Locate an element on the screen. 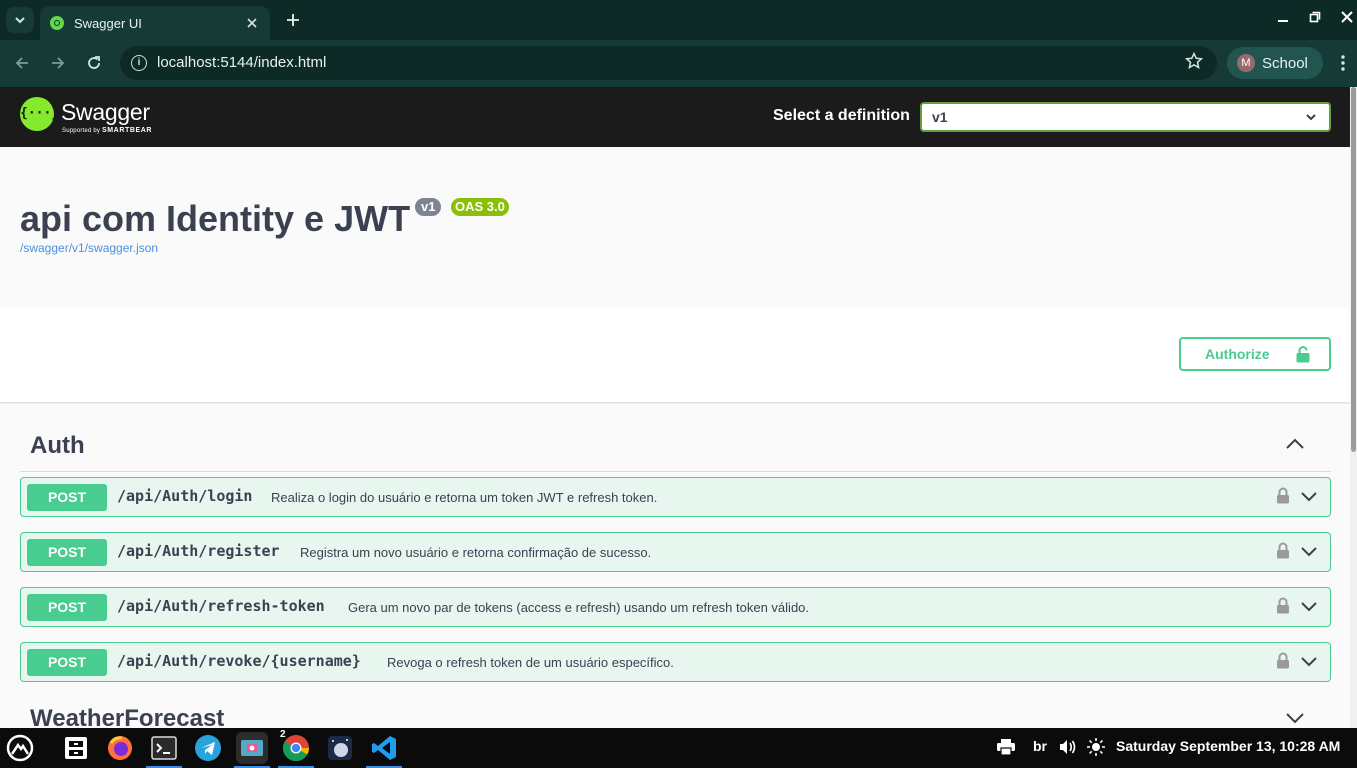 The width and height of the screenshot is (1357, 768). browser-menu-button is located at coordinates (1343, 63).